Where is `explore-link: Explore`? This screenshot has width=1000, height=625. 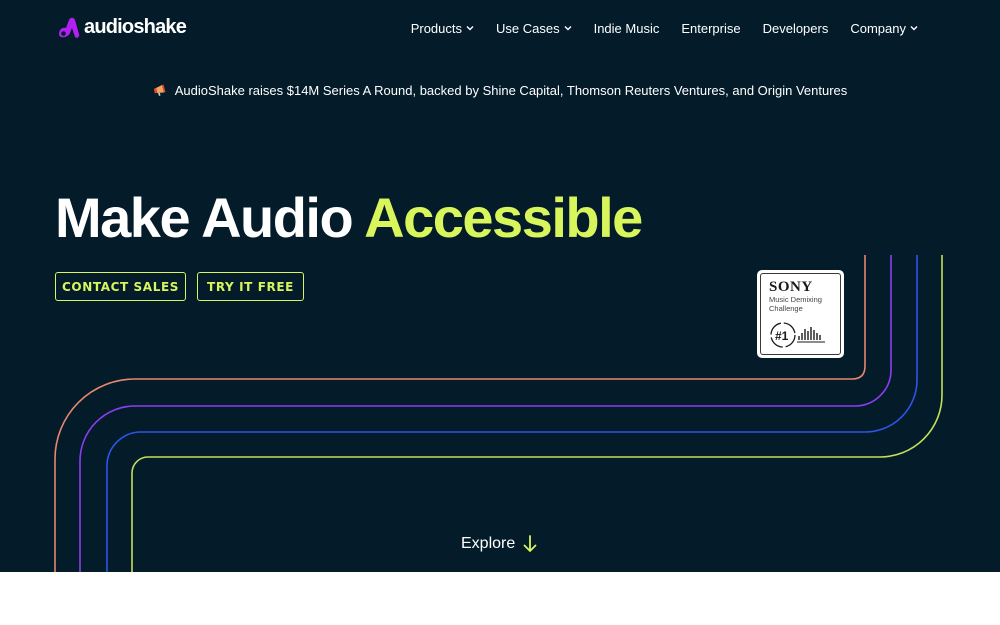 explore-link: Explore is located at coordinates (499, 544).